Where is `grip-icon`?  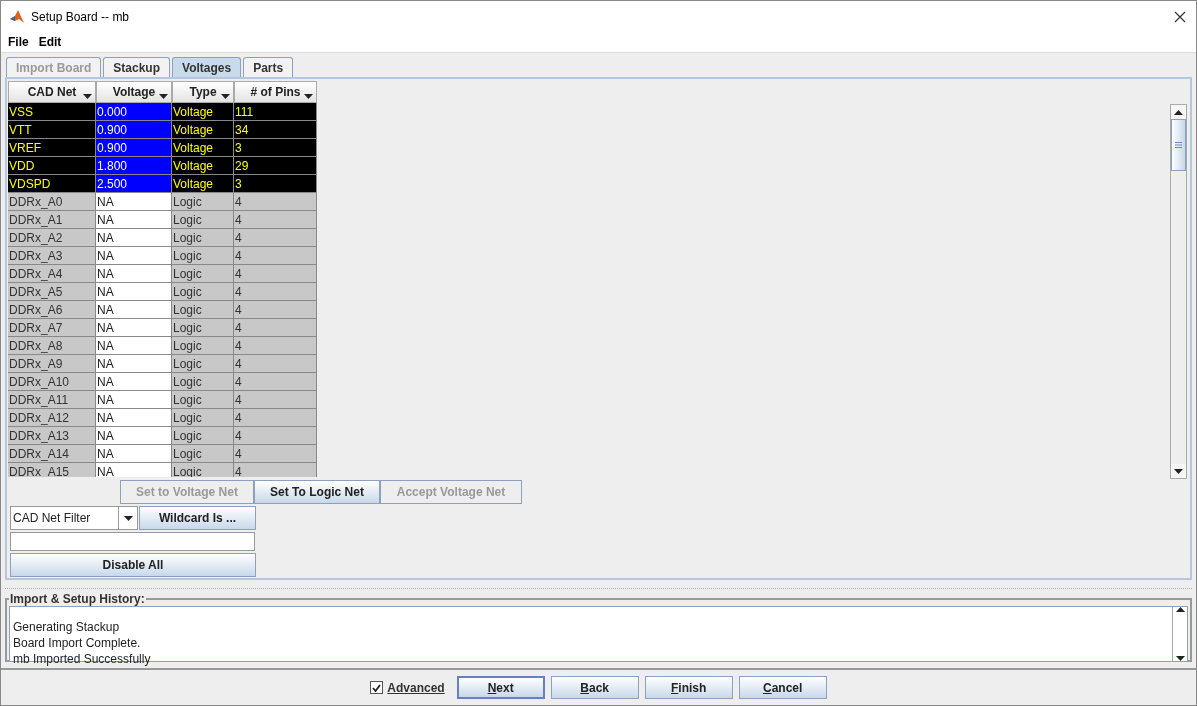 grip-icon is located at coordinates (1178, 145).